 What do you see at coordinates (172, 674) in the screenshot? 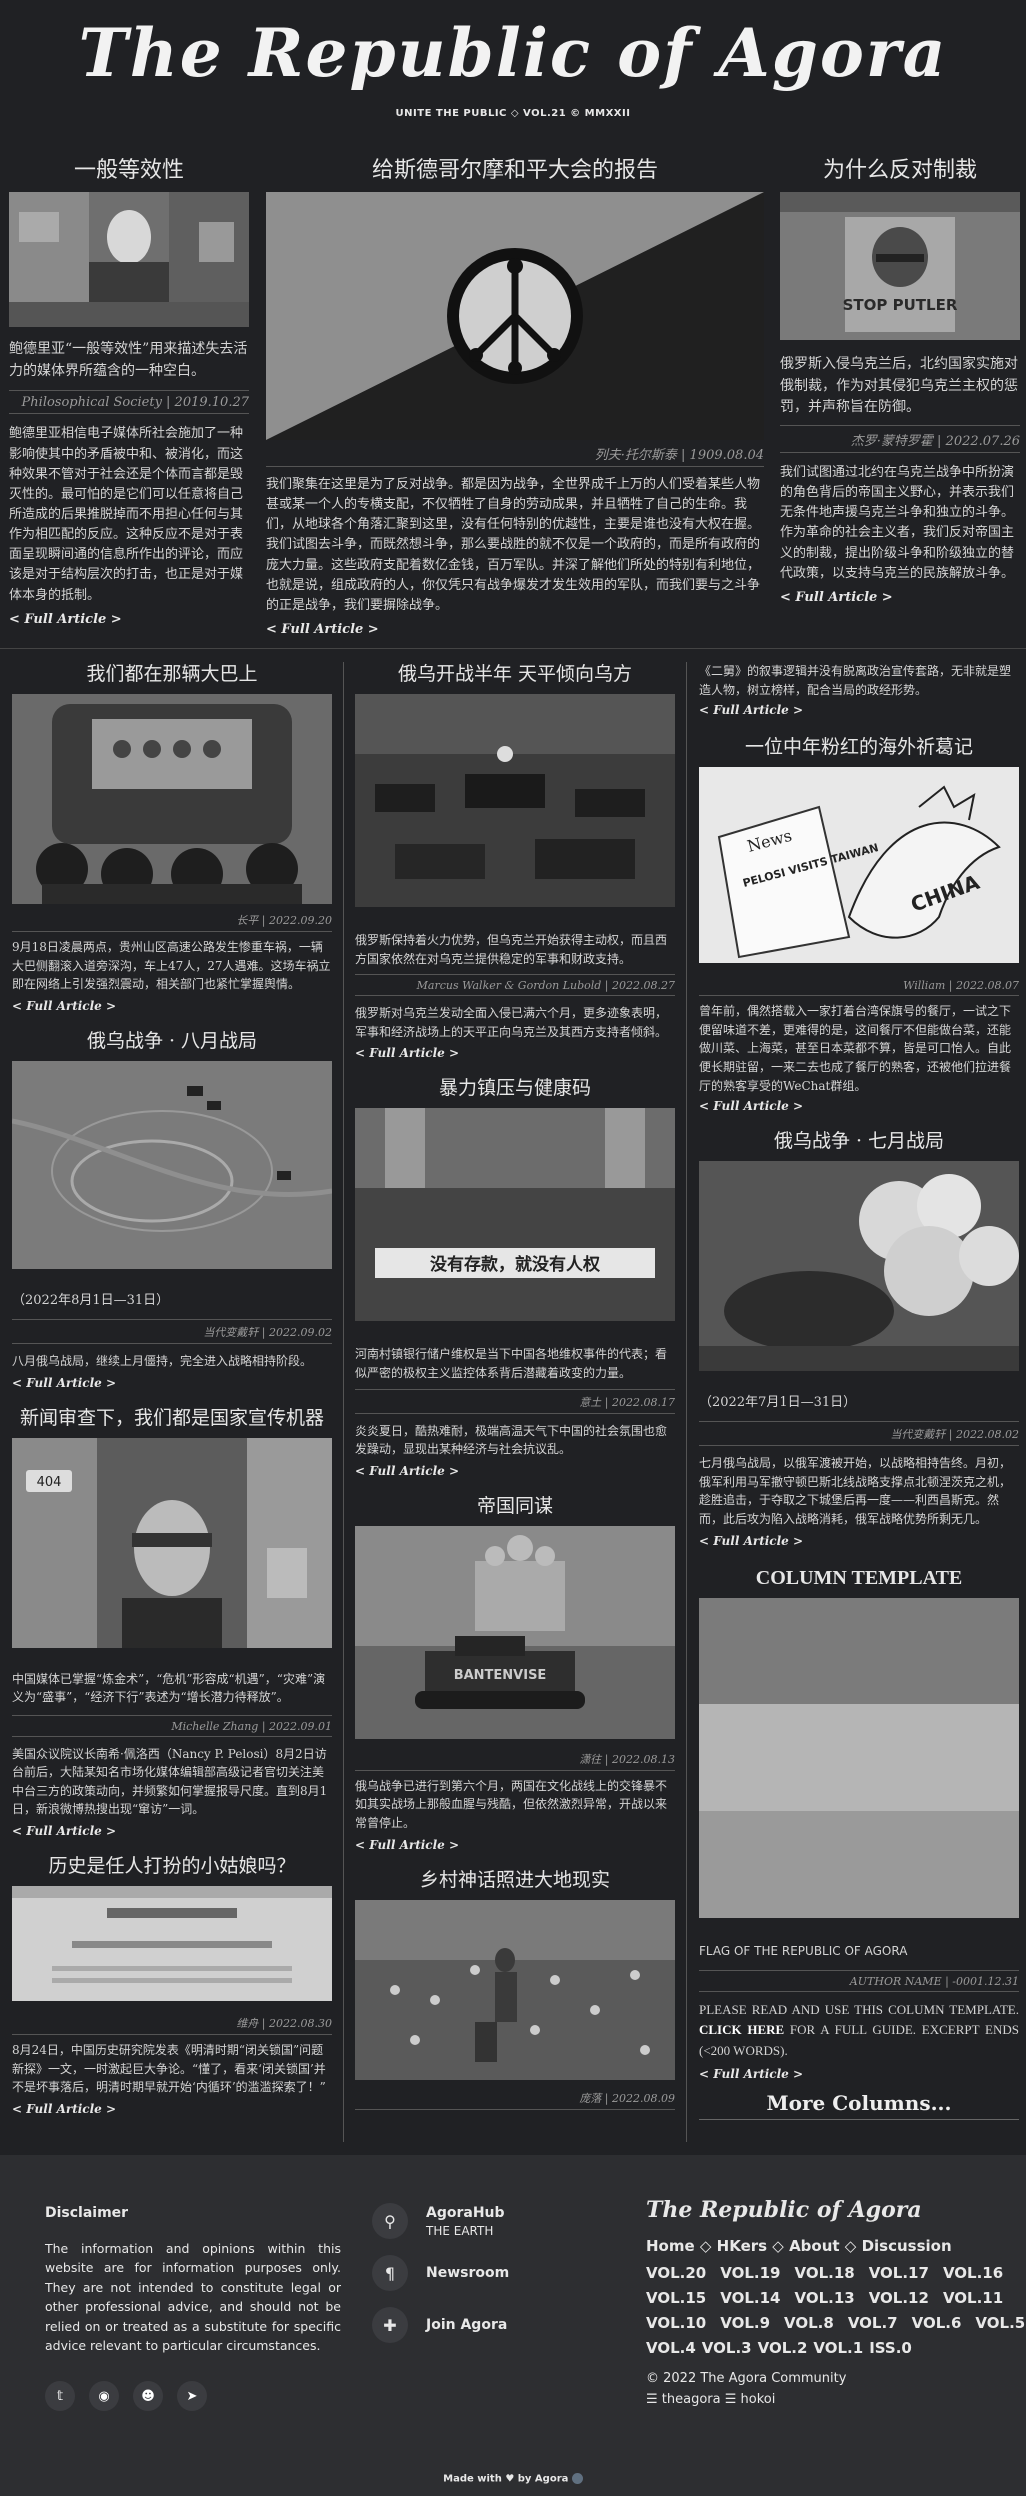
I see `article-title: 我们都在那辆大巴上` at bounding box center [172, 674].